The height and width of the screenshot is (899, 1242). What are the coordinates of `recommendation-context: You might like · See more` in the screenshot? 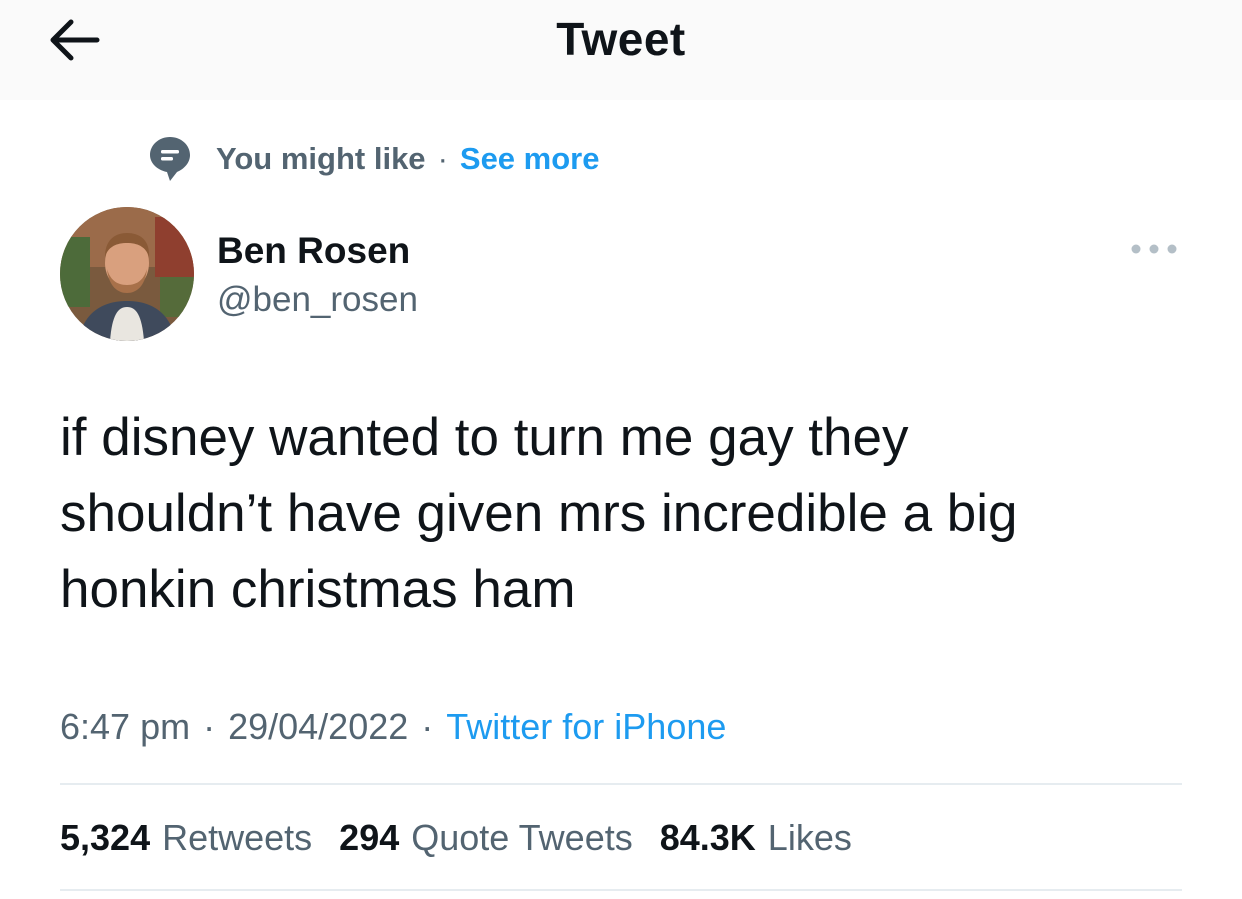 It's located at (373, 159).